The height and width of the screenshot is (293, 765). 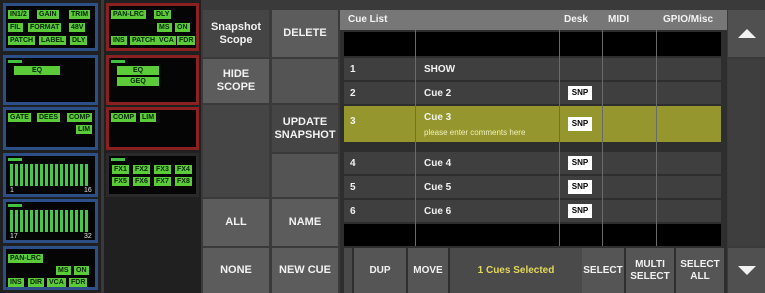 What do you see at coordinates (236, 222) in the screenshot?
I see `select-all-scope-button: ALL` at bounding box center [236, 222].